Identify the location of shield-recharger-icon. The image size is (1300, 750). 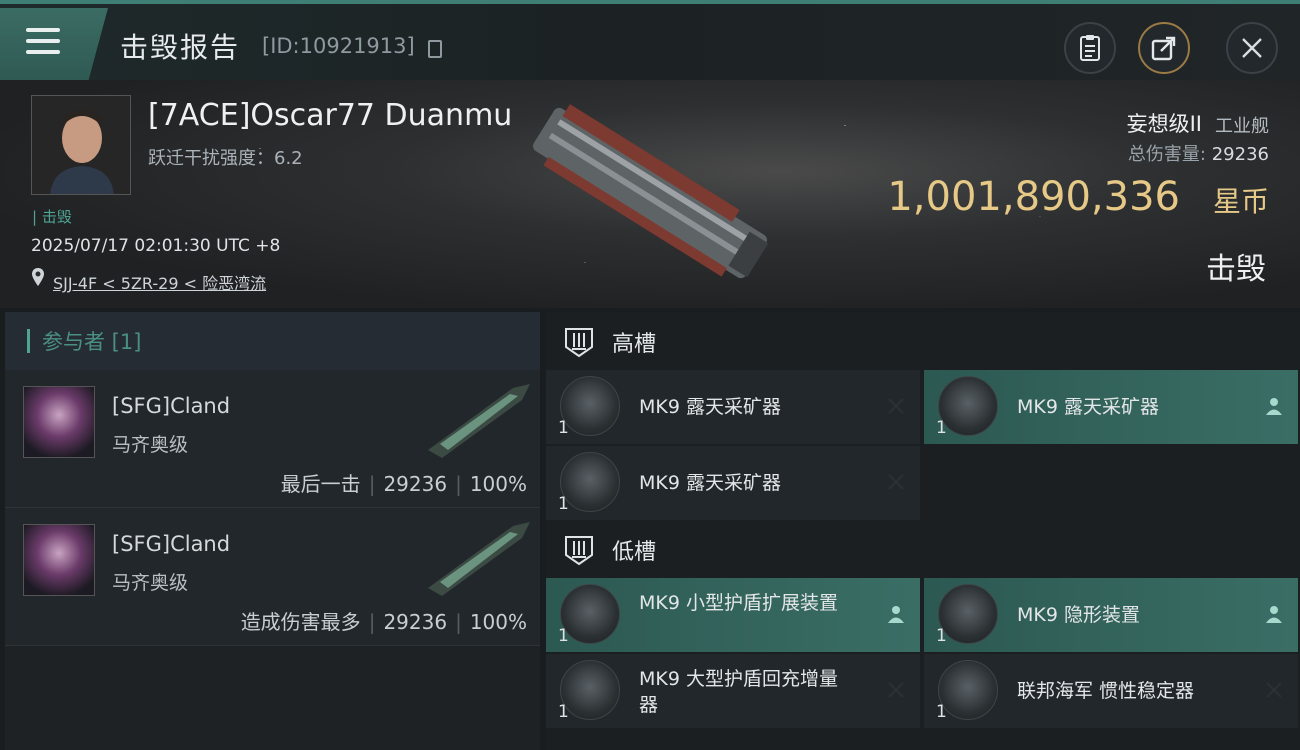
(590, 690).